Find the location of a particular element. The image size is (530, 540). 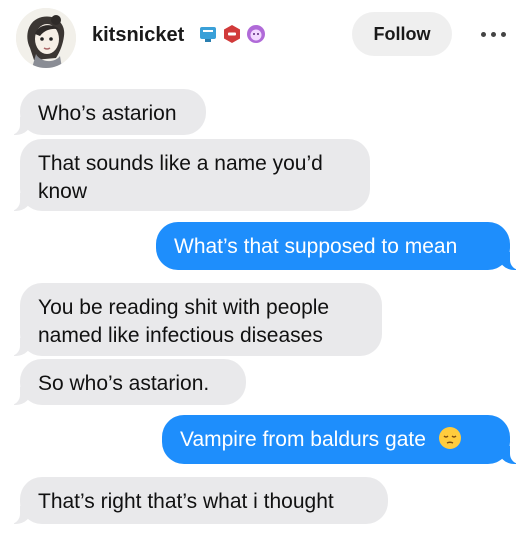

message-bubble-received: So who’s astarion. is located at coordinates (127, 382).